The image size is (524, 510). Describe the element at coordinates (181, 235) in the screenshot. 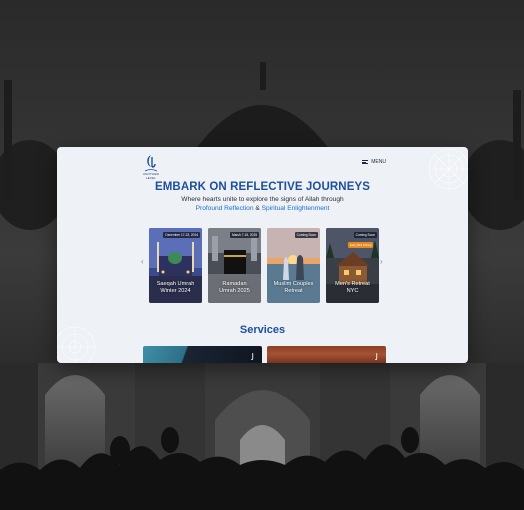

I see `trip-date-badge: December 17-23, 2024` at that location.